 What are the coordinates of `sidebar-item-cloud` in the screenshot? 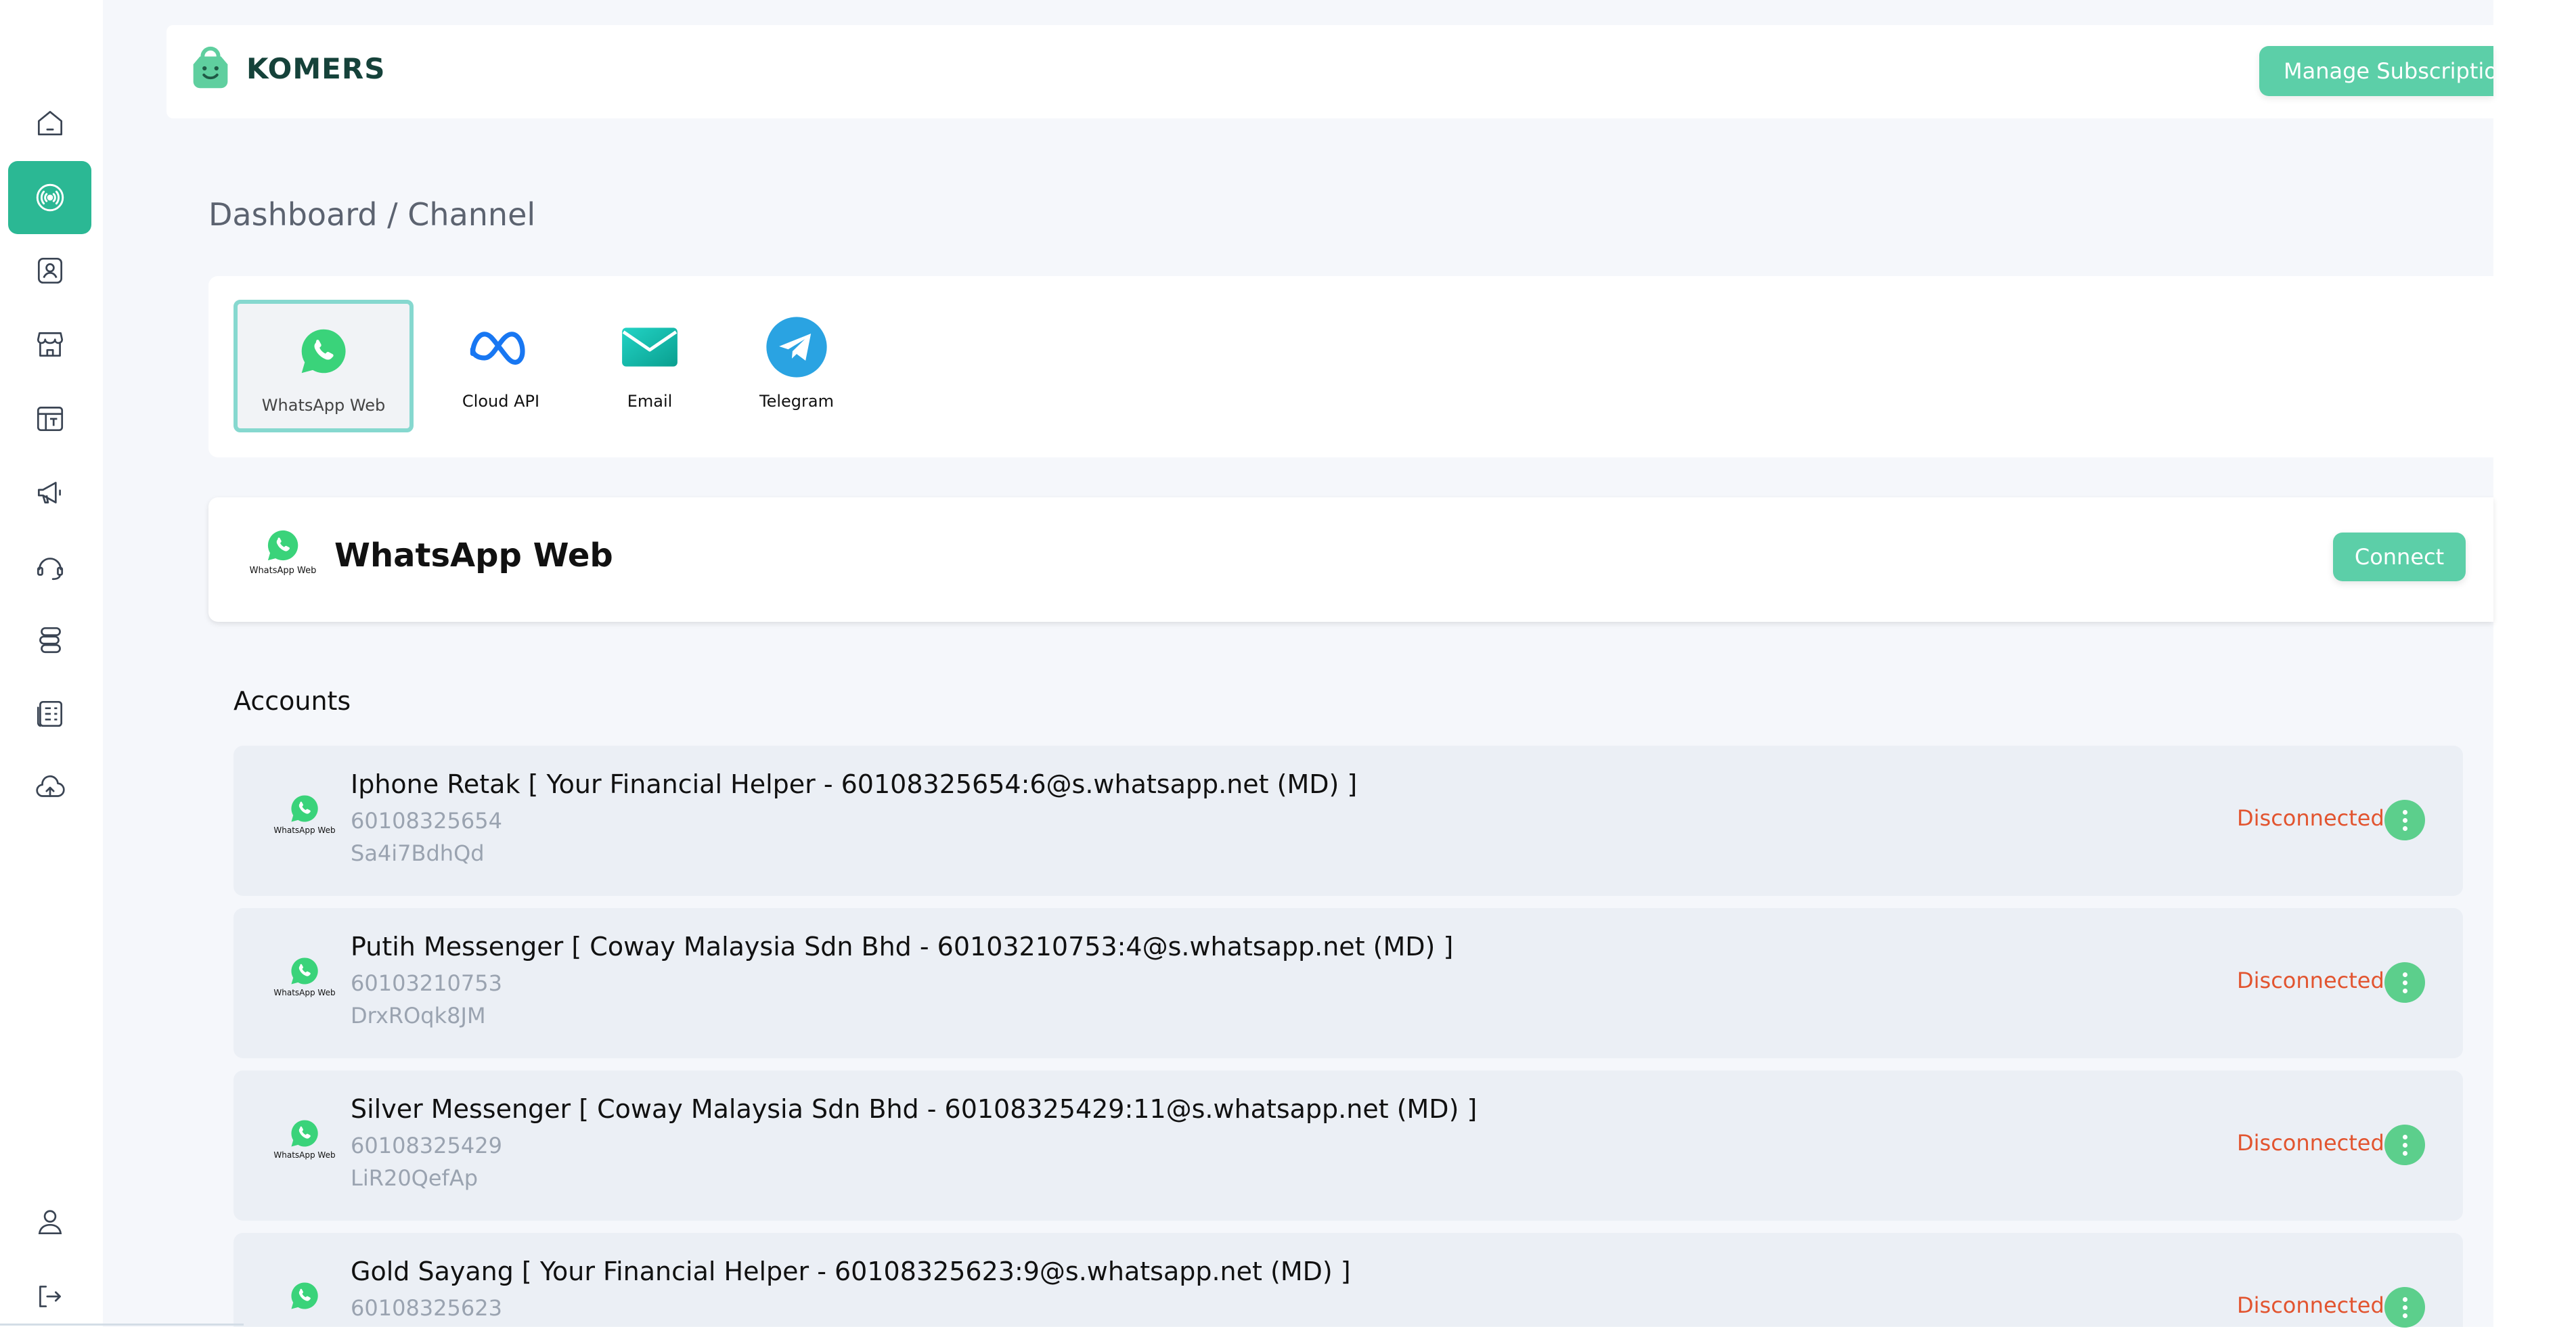 It's located at (49, 788).